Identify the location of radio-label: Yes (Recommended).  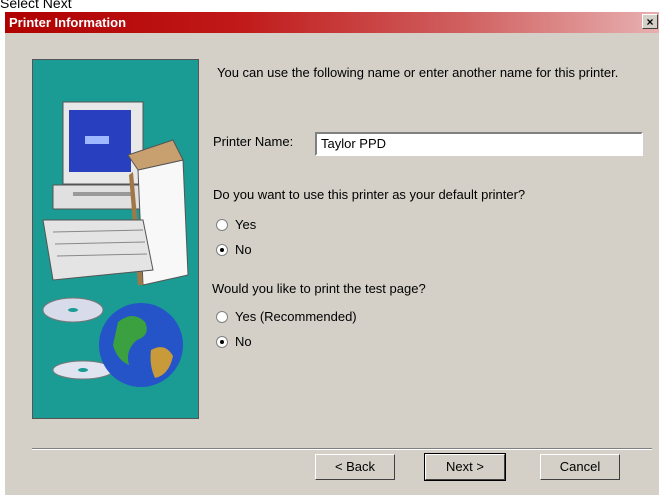
(296, 316).